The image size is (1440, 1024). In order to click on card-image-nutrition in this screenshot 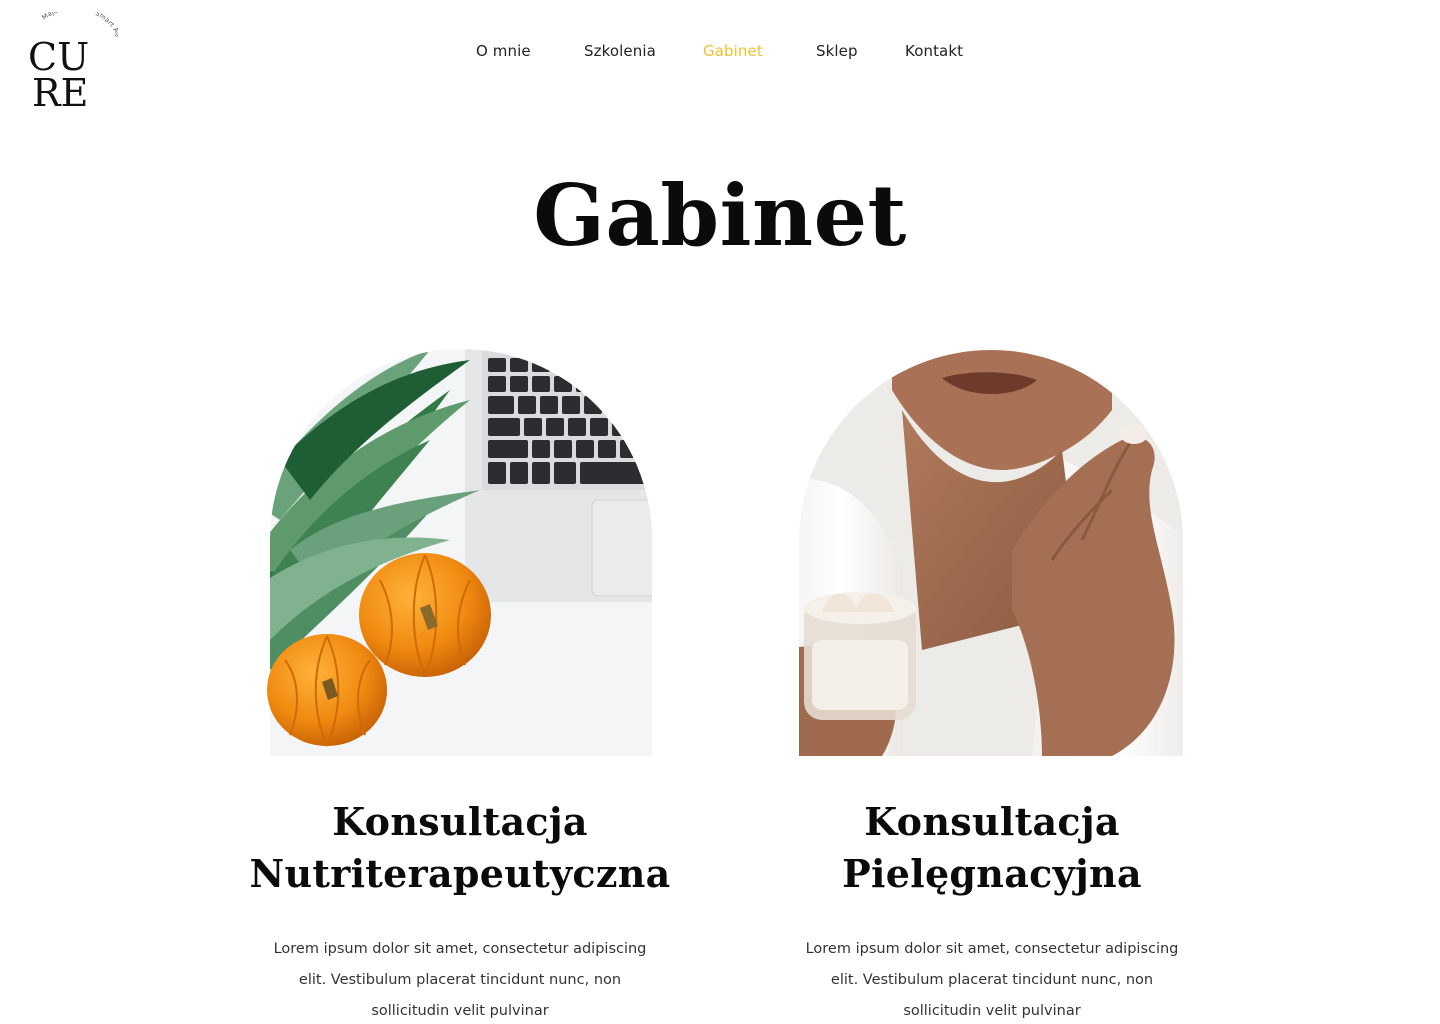, I will do `click(440, 552)`.